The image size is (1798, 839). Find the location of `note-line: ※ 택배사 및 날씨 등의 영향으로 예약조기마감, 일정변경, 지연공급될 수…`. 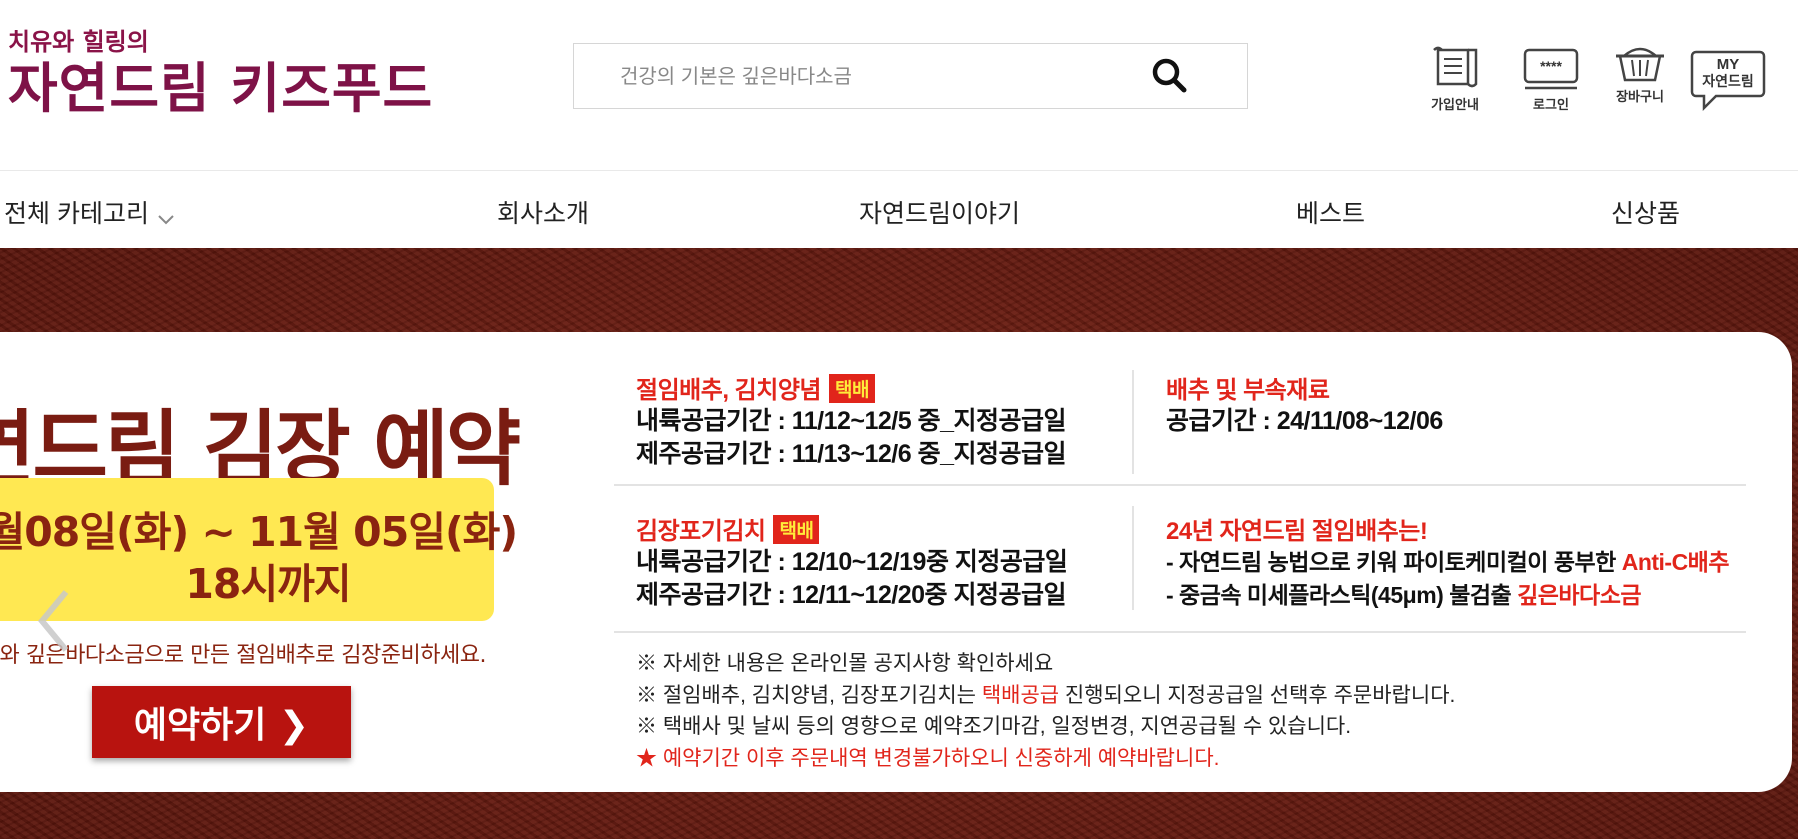

note-line: ※ 택배사 및 날씨 등의 영향으로 예약조기마감, 일정변경, 지연공급될 수… is located at coordinates (994, 726).